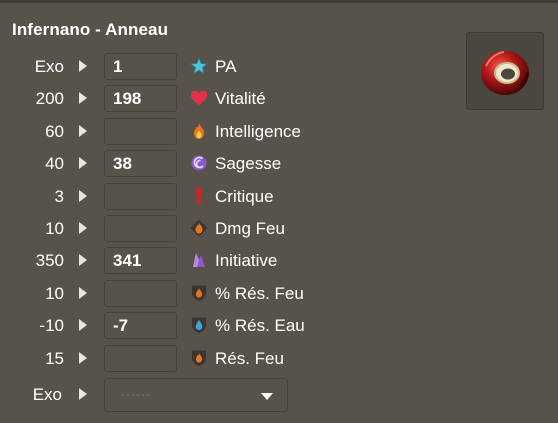 The height and width of the screenshot is (423, 558). What do you see at coordinates (54, 131) in the screenshot?
I see `stat-base-value: 60` at bounding box center [54, 131].